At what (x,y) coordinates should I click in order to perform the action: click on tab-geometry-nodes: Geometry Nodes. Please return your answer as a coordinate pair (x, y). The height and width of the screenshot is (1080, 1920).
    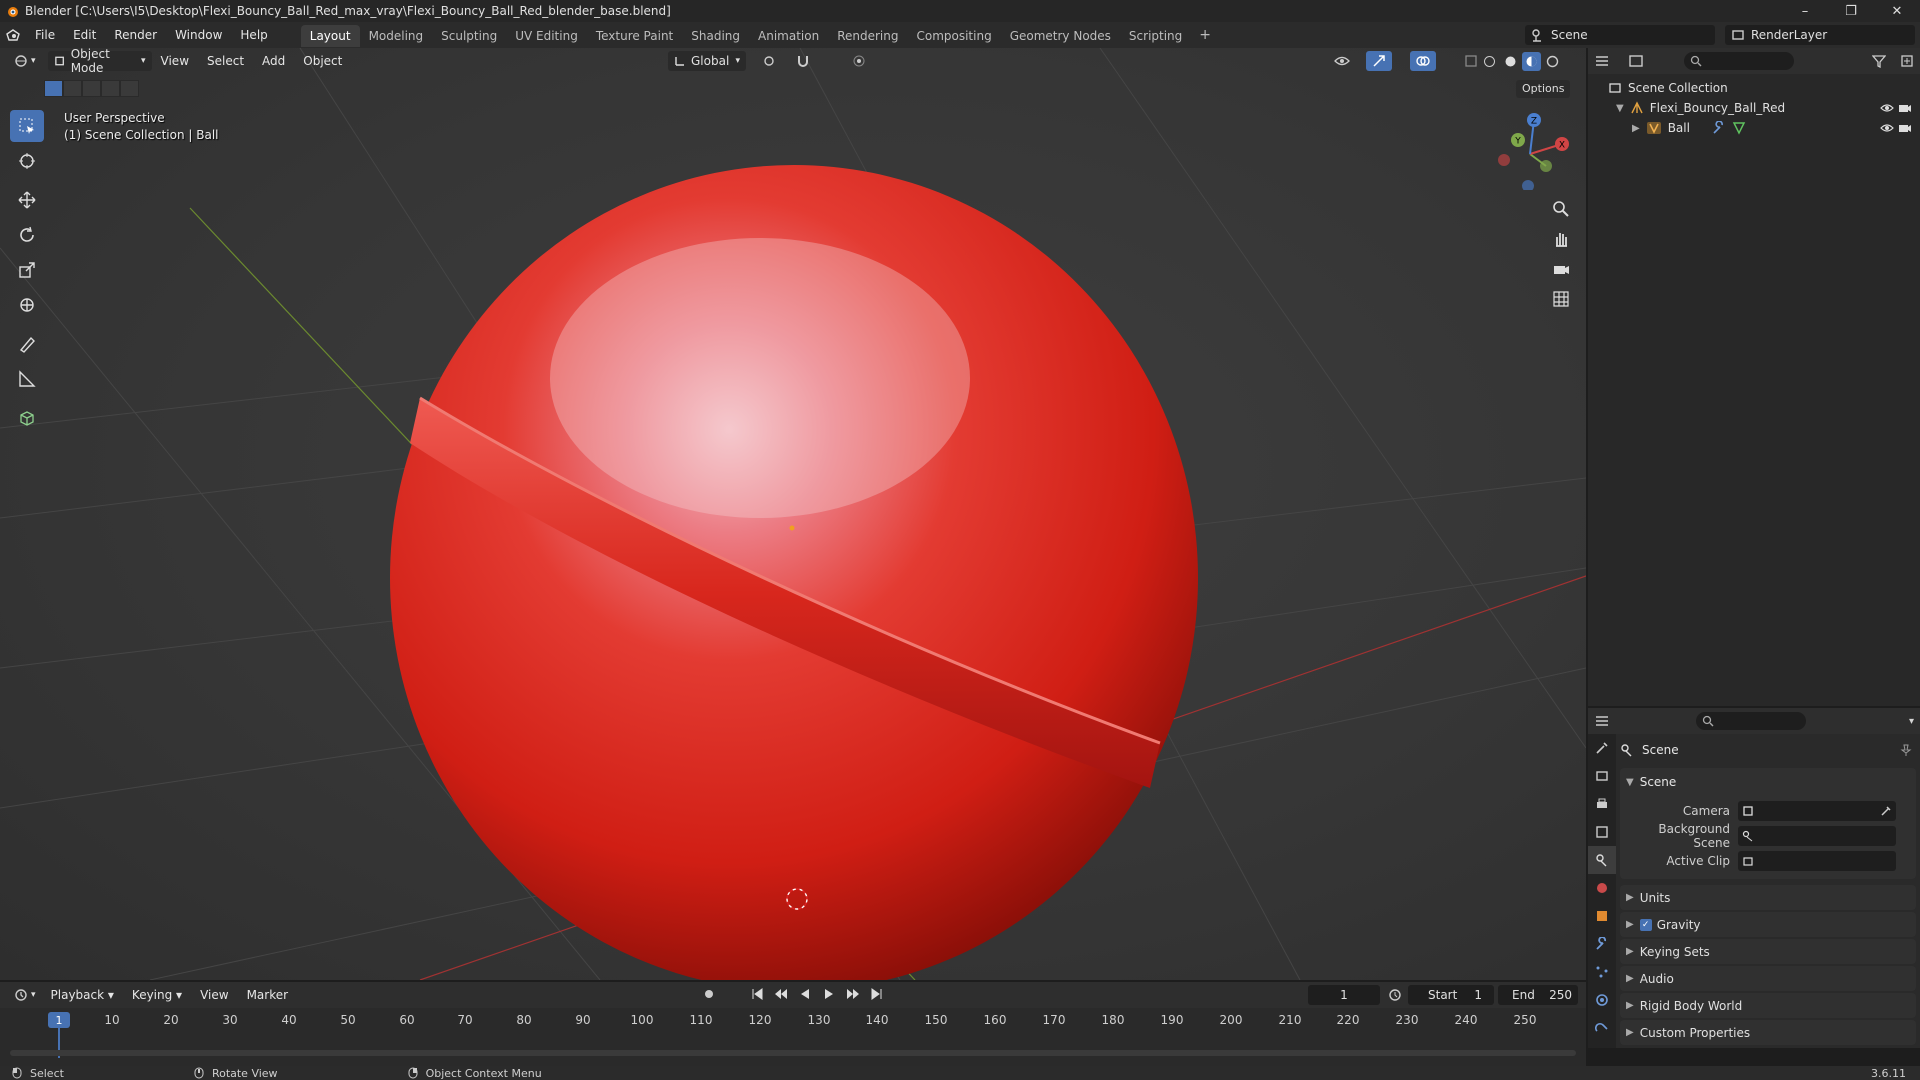
    Looking at the image, I should click on (1060, 36).